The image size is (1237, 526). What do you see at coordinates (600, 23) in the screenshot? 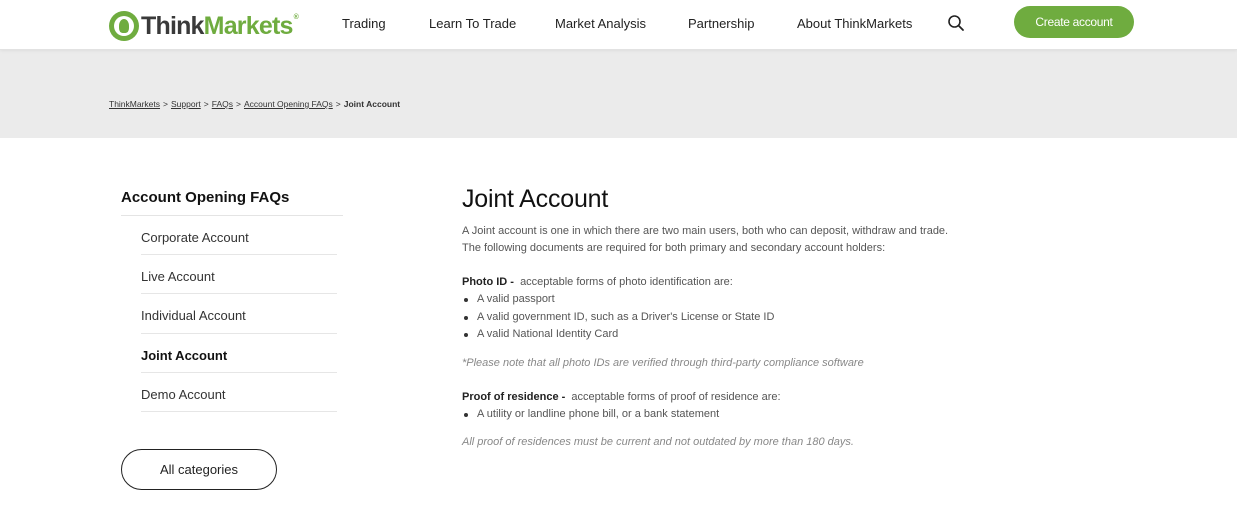
I see `nav-market-analysis: Market Analysis` at bounding box center [600, 23].